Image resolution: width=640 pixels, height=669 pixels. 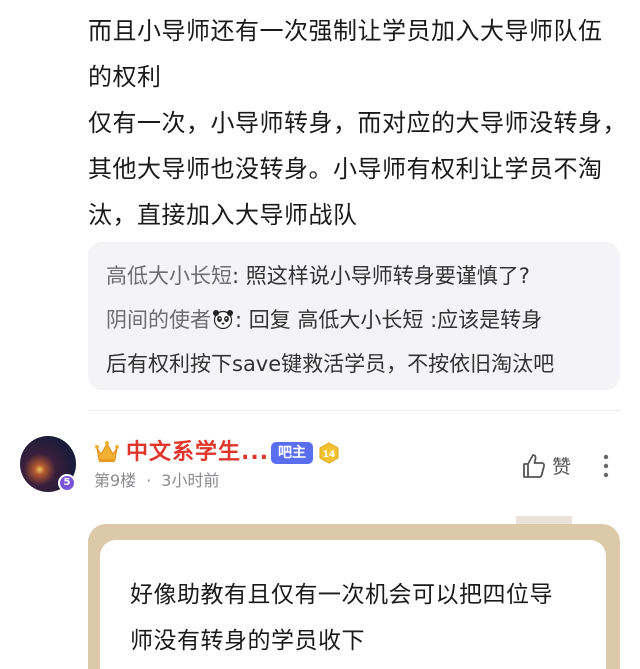 I want to click on reply-text-continued: 后有权利按下save键救活学员，不按依旧淘汰吧, so click(x=330, y=364).